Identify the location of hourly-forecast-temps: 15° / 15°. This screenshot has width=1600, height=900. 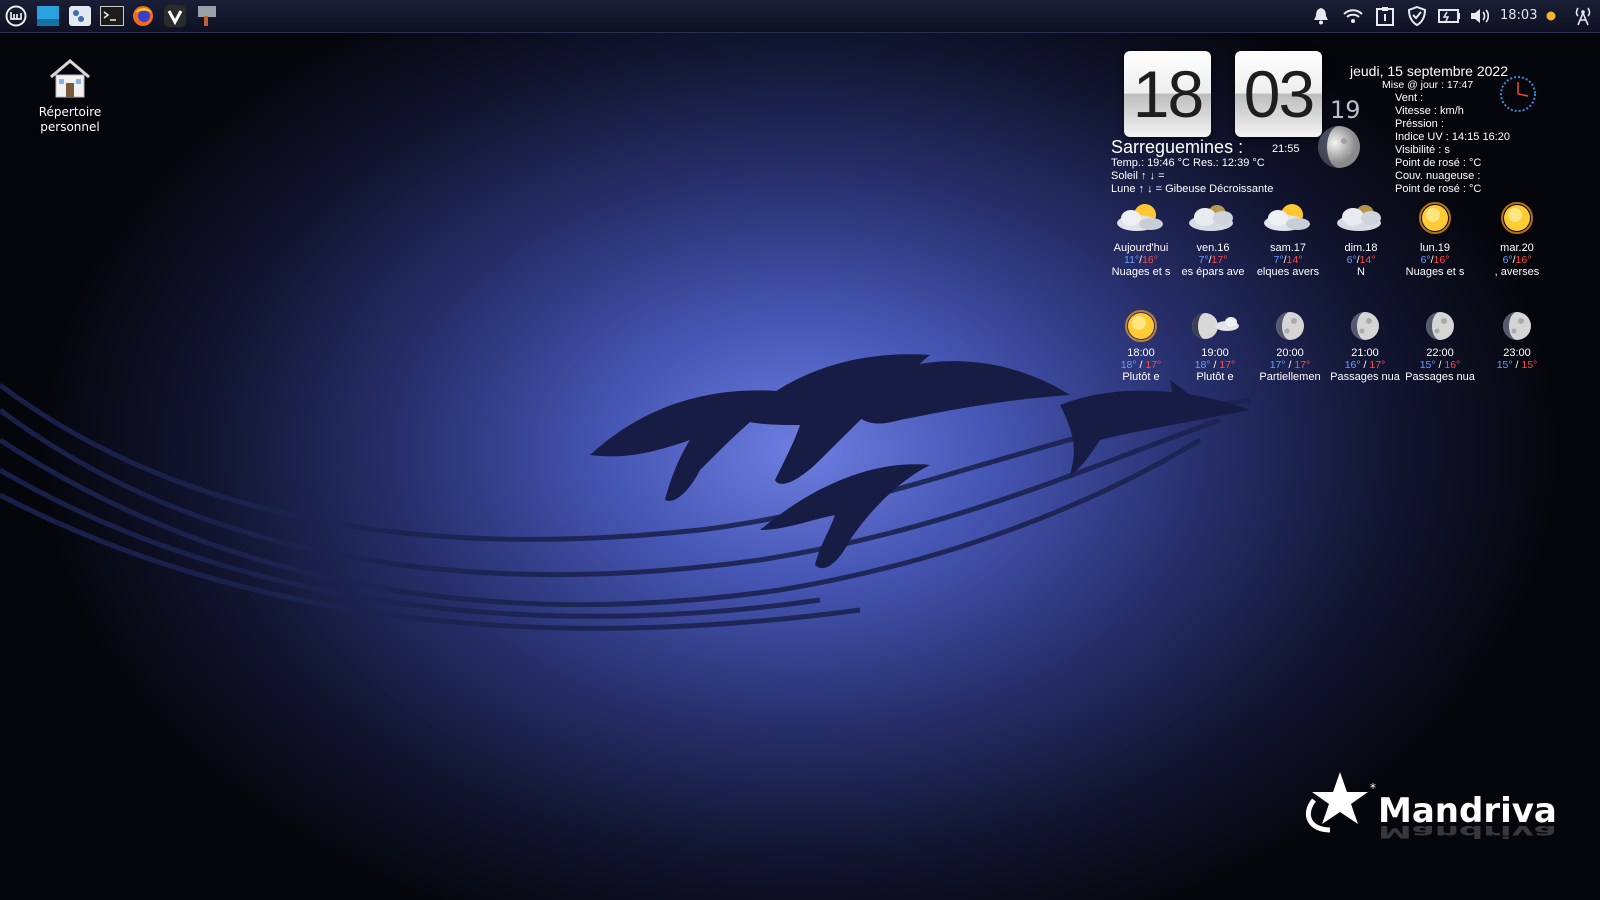
(1517, 365).